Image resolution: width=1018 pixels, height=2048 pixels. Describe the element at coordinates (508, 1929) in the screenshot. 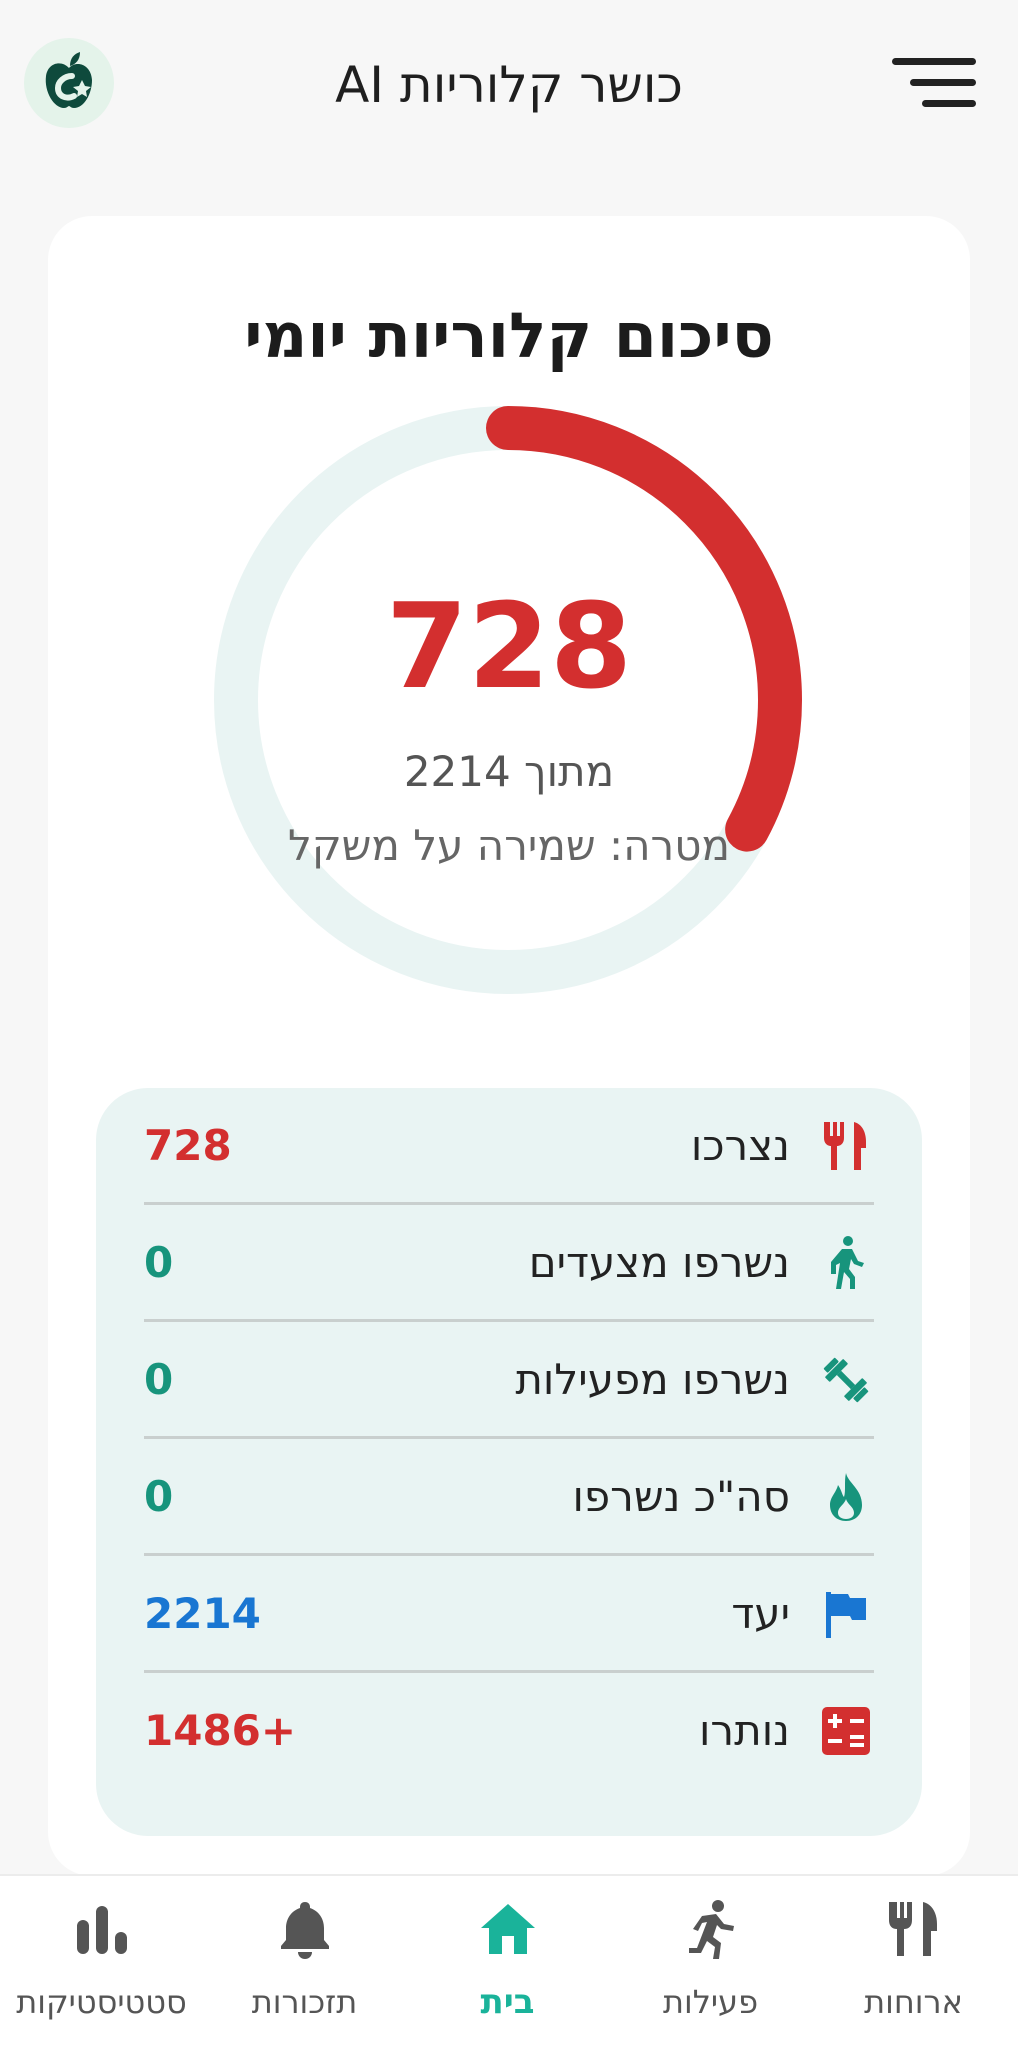

I see `home-icon` at that location.